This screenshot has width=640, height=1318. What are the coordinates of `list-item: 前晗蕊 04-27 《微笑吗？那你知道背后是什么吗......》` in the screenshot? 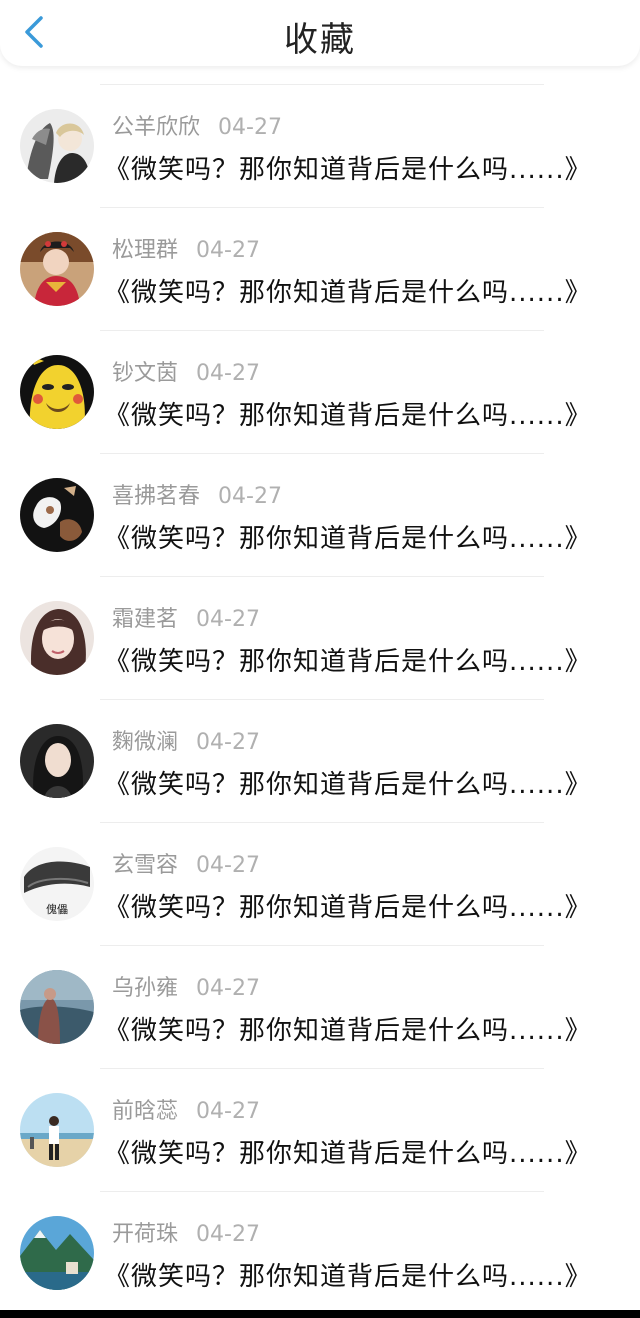 It's located at (320, 1130).